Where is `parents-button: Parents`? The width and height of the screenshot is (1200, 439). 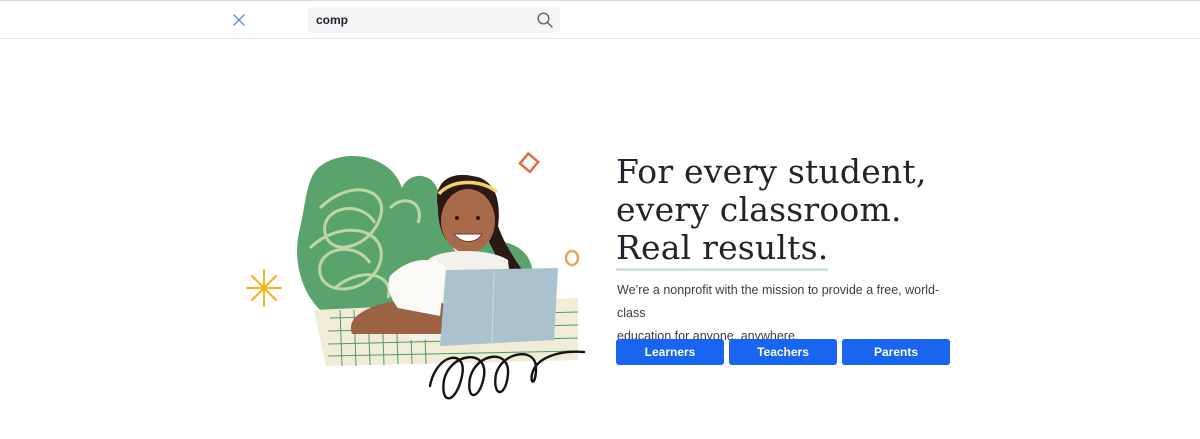
parents-button: Parents is located at coordinates (896, 352).